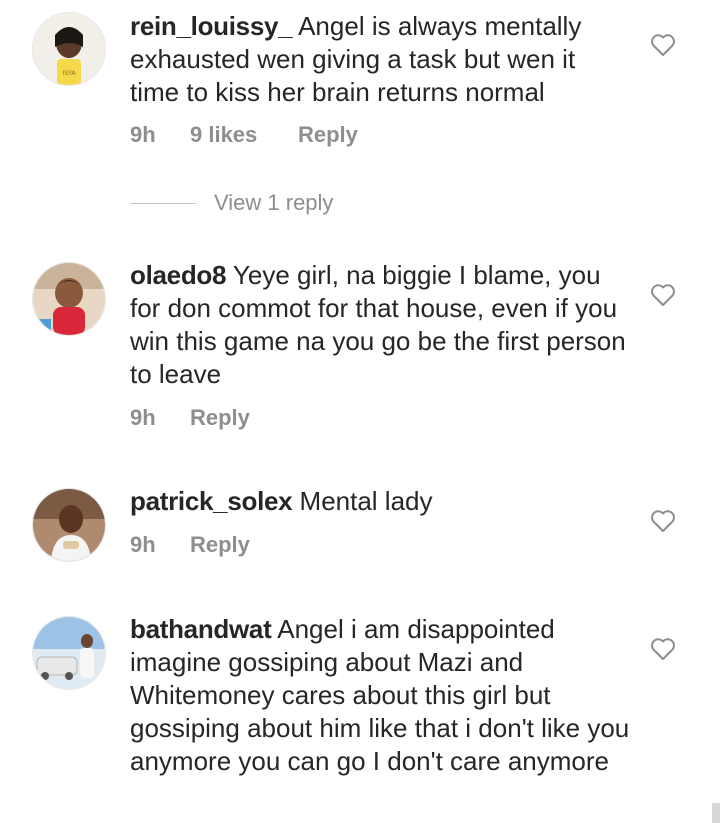  Describe the element at coordinates (201, 629) in the screenshot. I see `comment-username: bathandwat` at that location.